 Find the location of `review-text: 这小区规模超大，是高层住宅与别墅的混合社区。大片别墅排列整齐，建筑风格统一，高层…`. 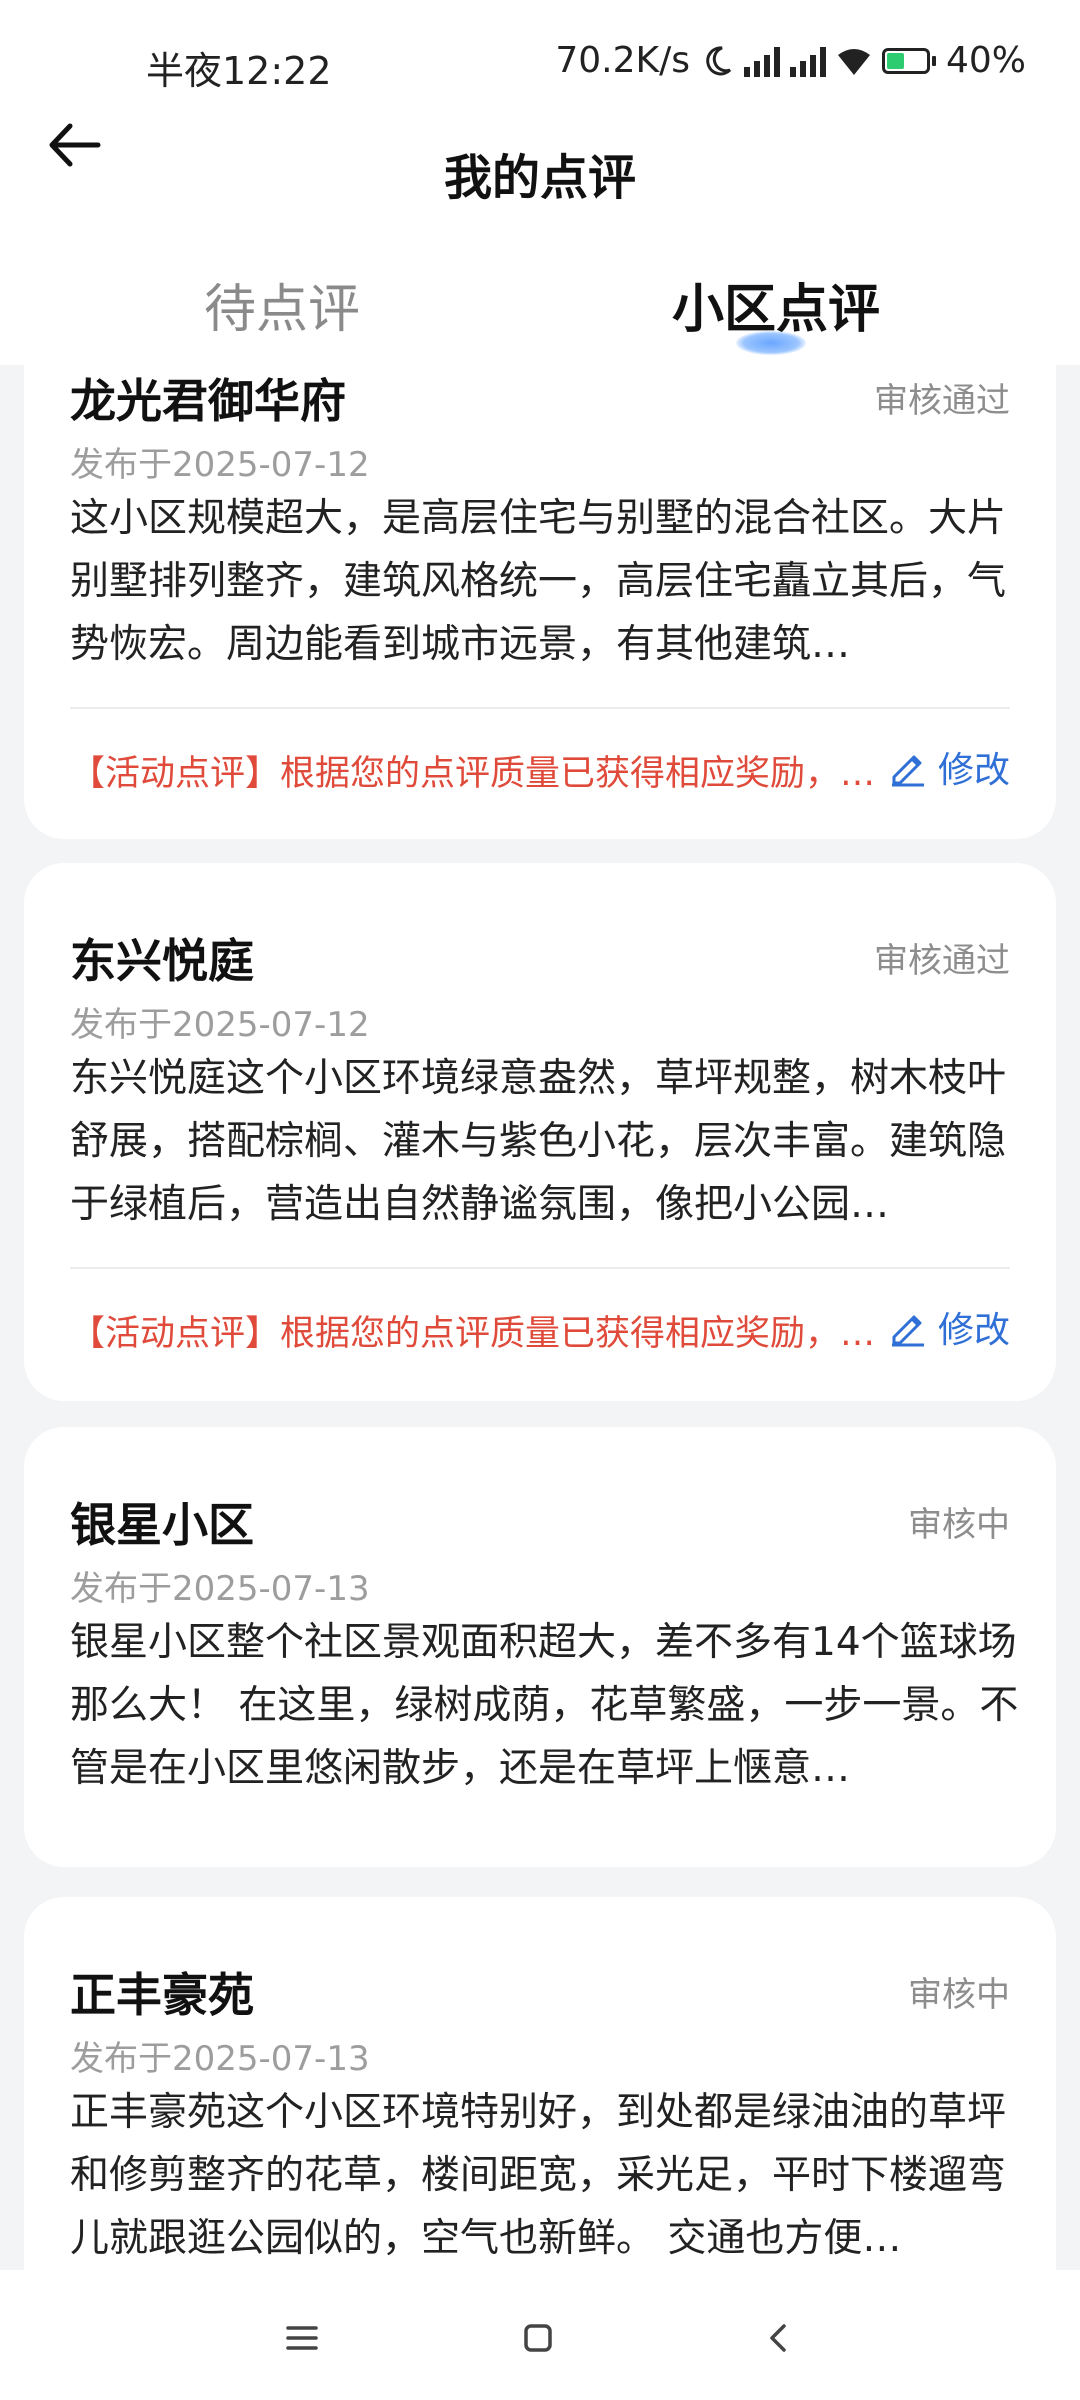

review-text: 这小区规模超大，是高层住宅与别墅的混合社区。大片别墅排列整齐，建筑风格统一，高层… is located at coordinates (538, 581).